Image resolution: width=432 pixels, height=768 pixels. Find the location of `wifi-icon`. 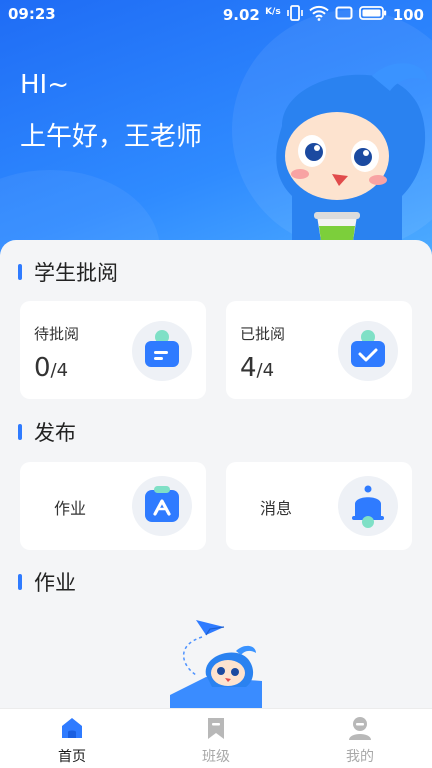

wifi-icon is located at coordinates (318, 15).